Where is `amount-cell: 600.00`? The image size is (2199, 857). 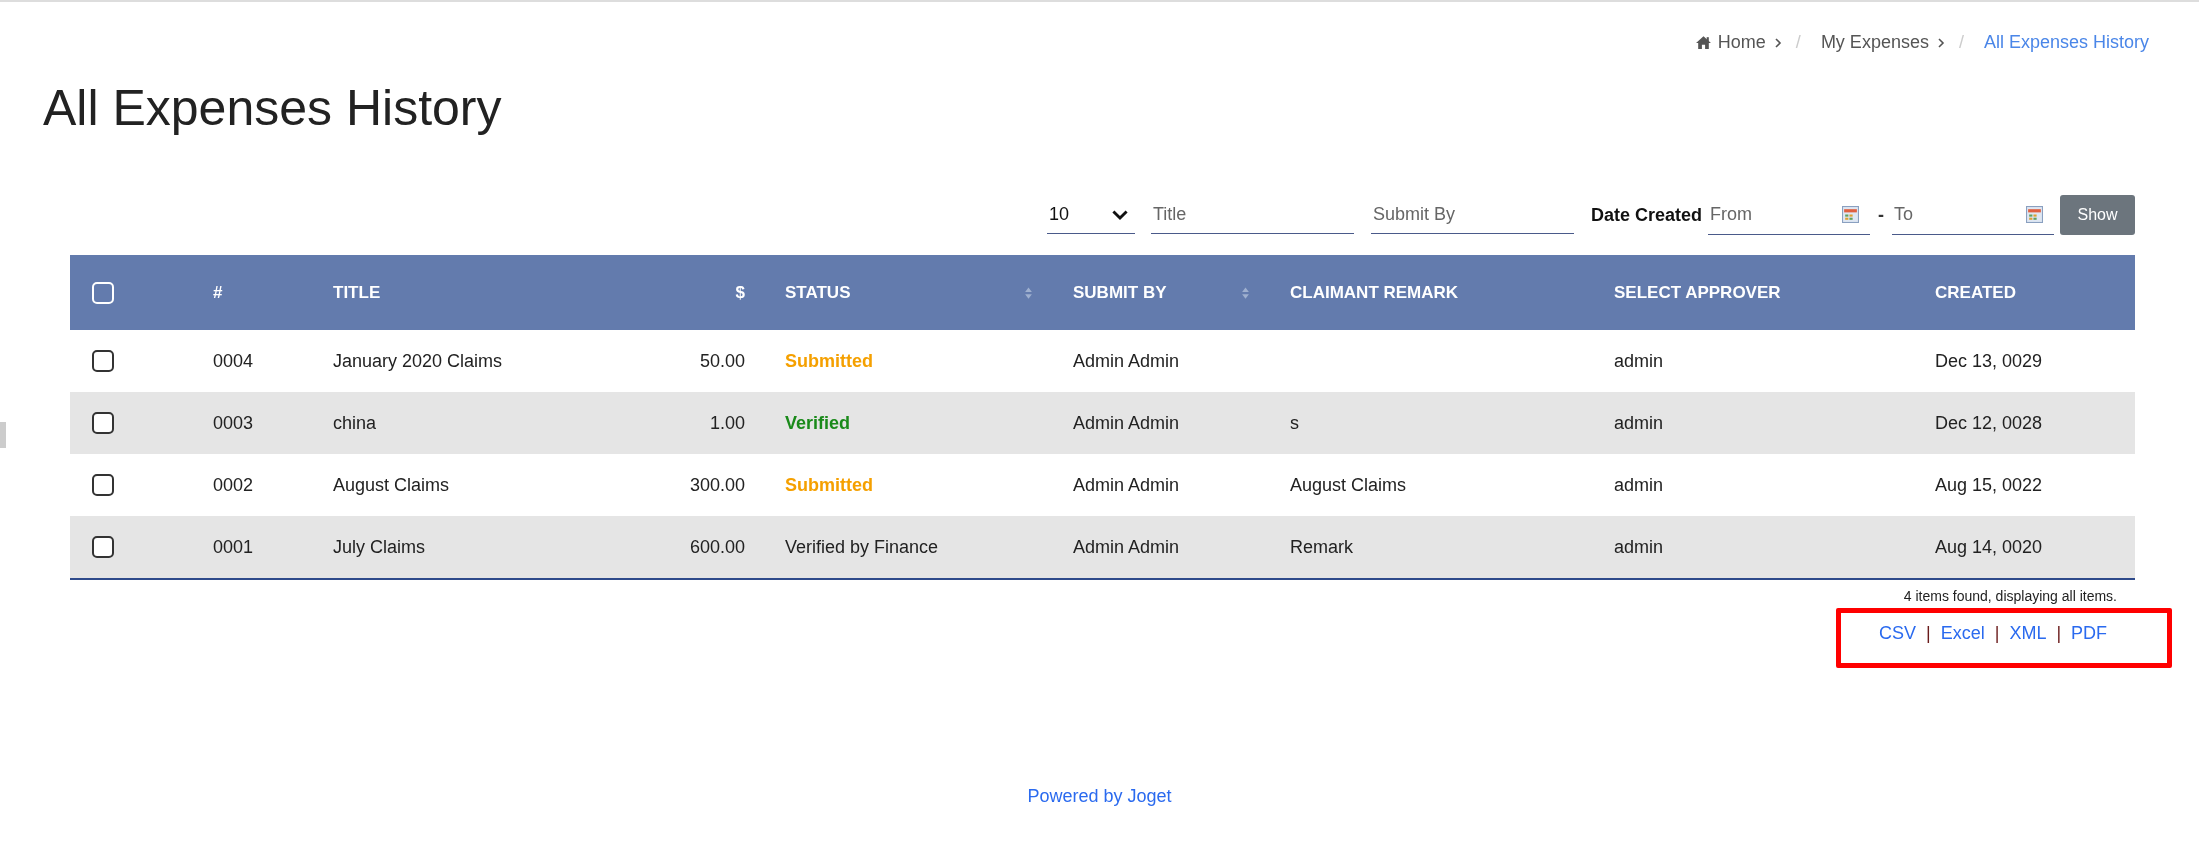 amount-cell: 600.00 is located at coordinates (717, 547).